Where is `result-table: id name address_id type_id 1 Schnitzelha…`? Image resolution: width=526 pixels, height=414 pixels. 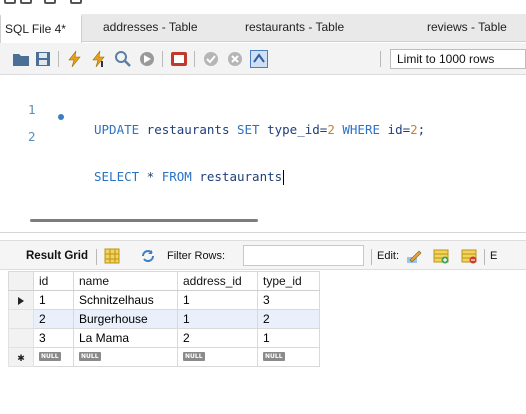 result-table: id name address_id type_id 1 Schnitzelha… is located at coordinates (164, 319).